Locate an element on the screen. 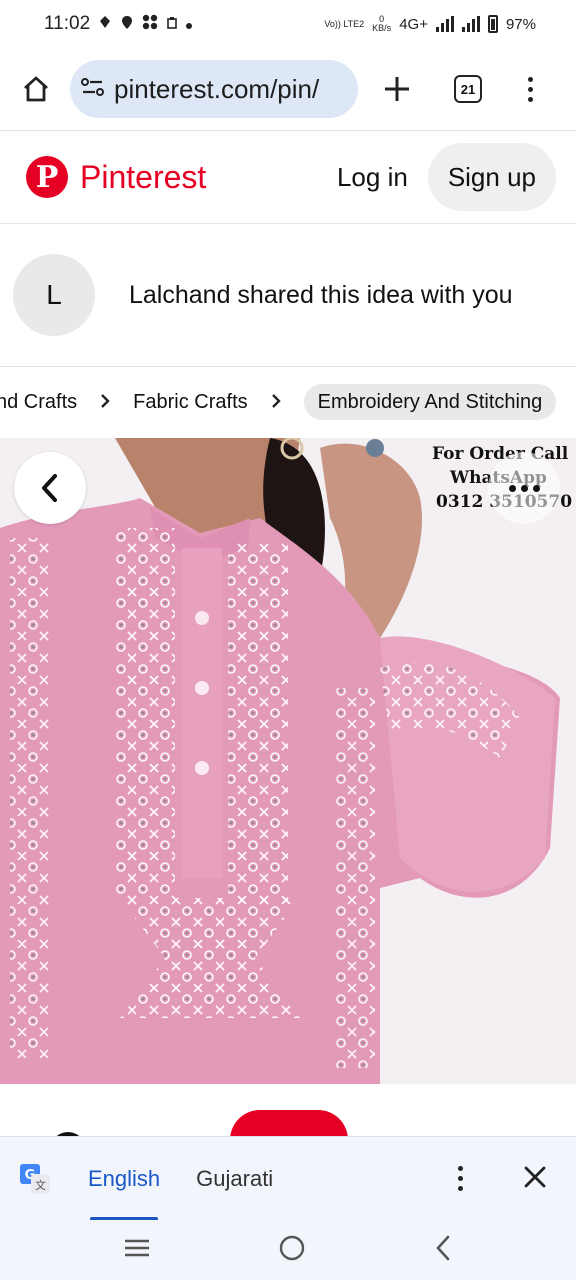 The image size is (576, 1280). home-icon is located at coordinates (36, 89).